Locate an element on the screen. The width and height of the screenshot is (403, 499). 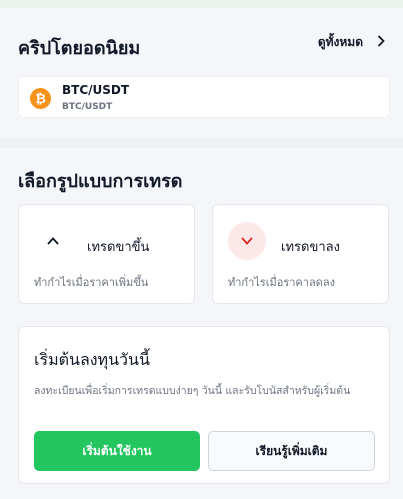
bitcoin-icon: ₿ is located at coordinates (40, 98).